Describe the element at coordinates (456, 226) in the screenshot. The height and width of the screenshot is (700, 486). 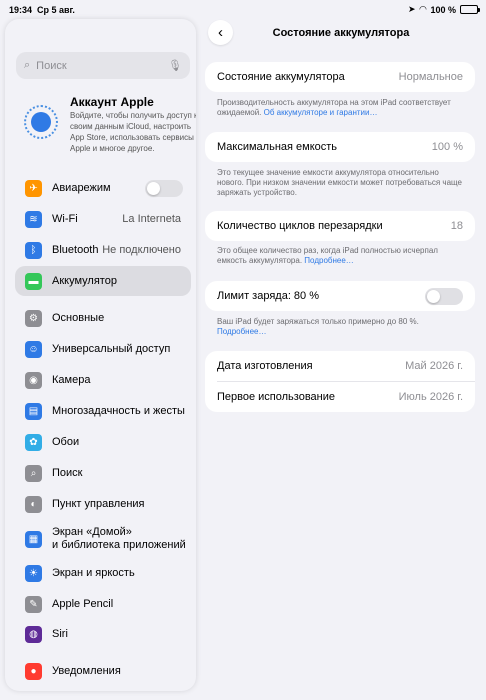
I see `cycles-value: 18` at that location.